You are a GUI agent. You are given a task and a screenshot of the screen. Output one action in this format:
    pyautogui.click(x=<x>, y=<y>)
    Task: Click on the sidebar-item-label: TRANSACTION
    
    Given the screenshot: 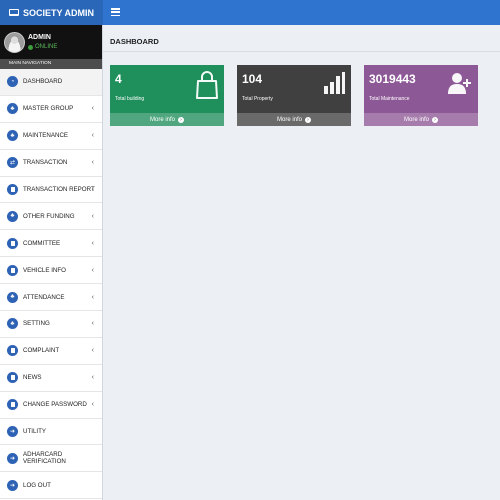 What is the action you would take?
    pyautogui.click(x=45, y=163)
    